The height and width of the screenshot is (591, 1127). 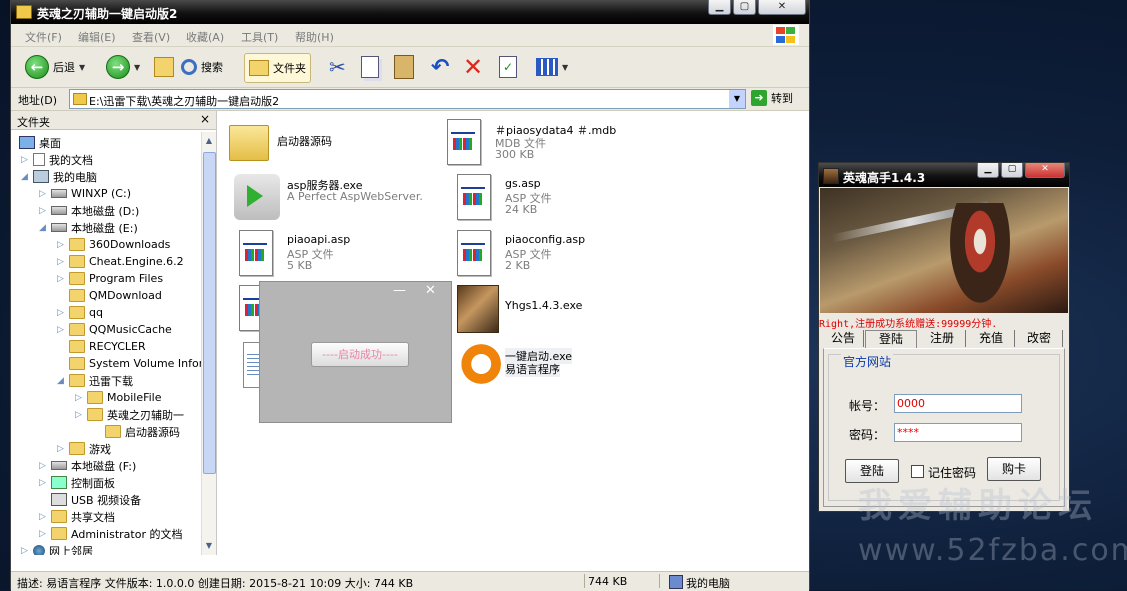 I want to click on tree-item-drive-f: ▷ 本地磁盘 (F:), so click(x=87, y=465).